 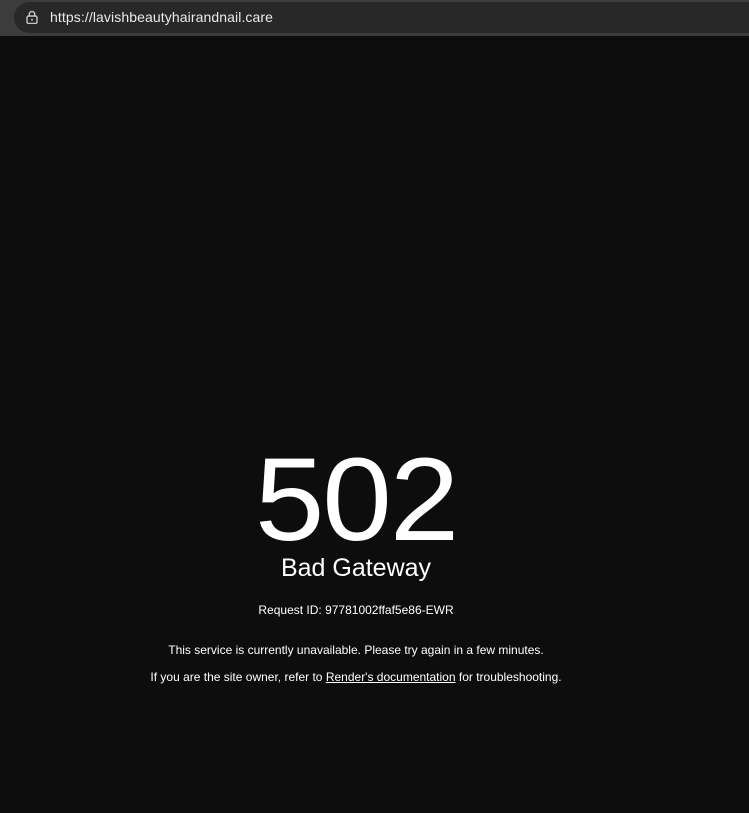 I want to click on request-id: Request ID: 97781002ffaf5e86-EWR, so click(x=356, y=610).